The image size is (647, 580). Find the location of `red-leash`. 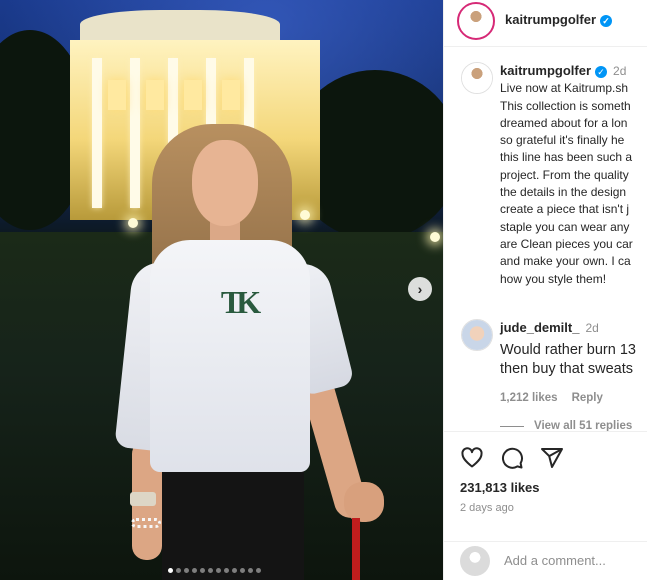

red-leash is located at coordinates (356, 549).